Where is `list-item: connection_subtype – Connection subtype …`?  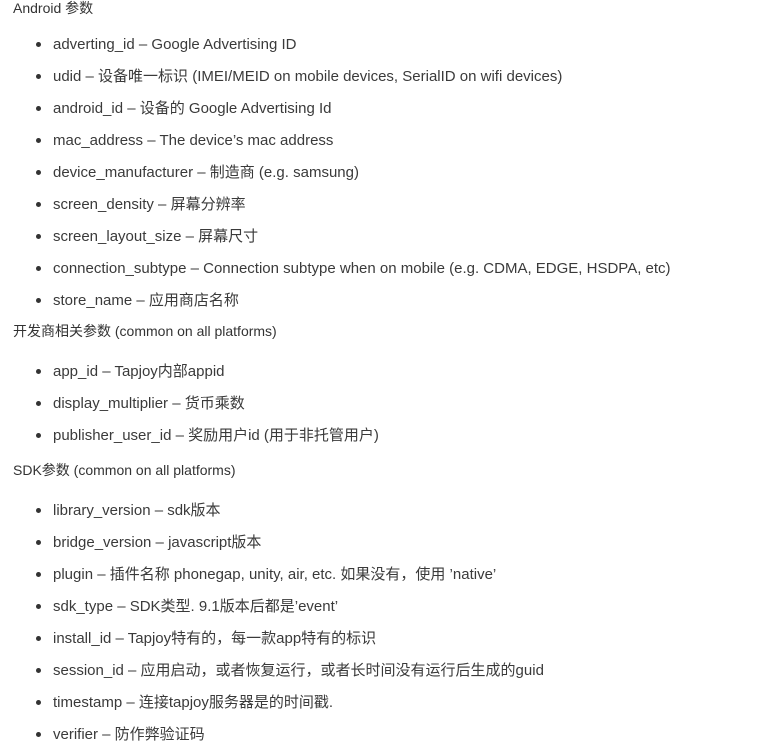 list-item: connection_subtype – Connection subtype … is located at coordinates (387, 269).